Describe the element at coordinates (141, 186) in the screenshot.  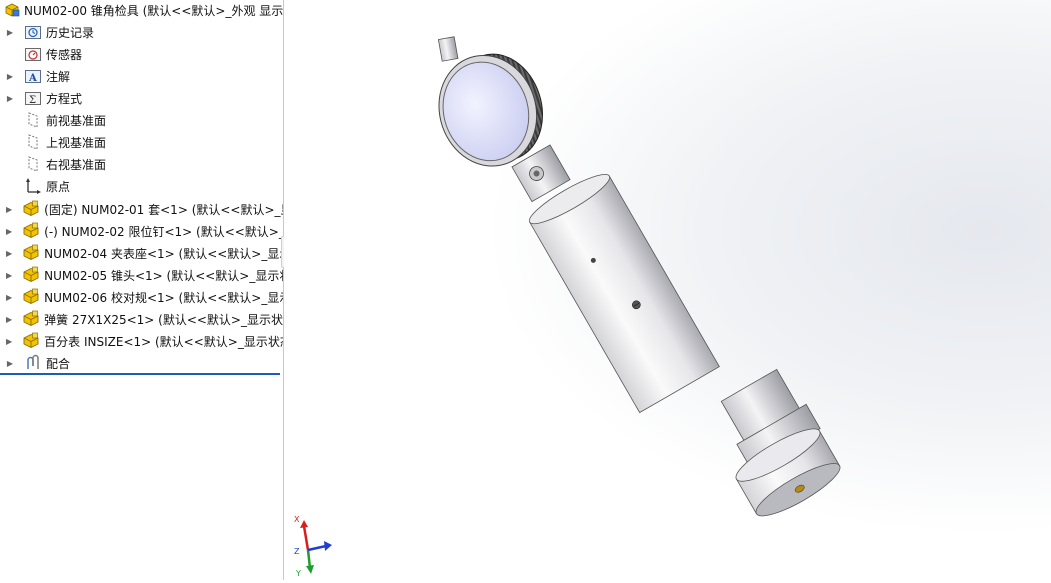
I see `tree-item: 原点` at that location.